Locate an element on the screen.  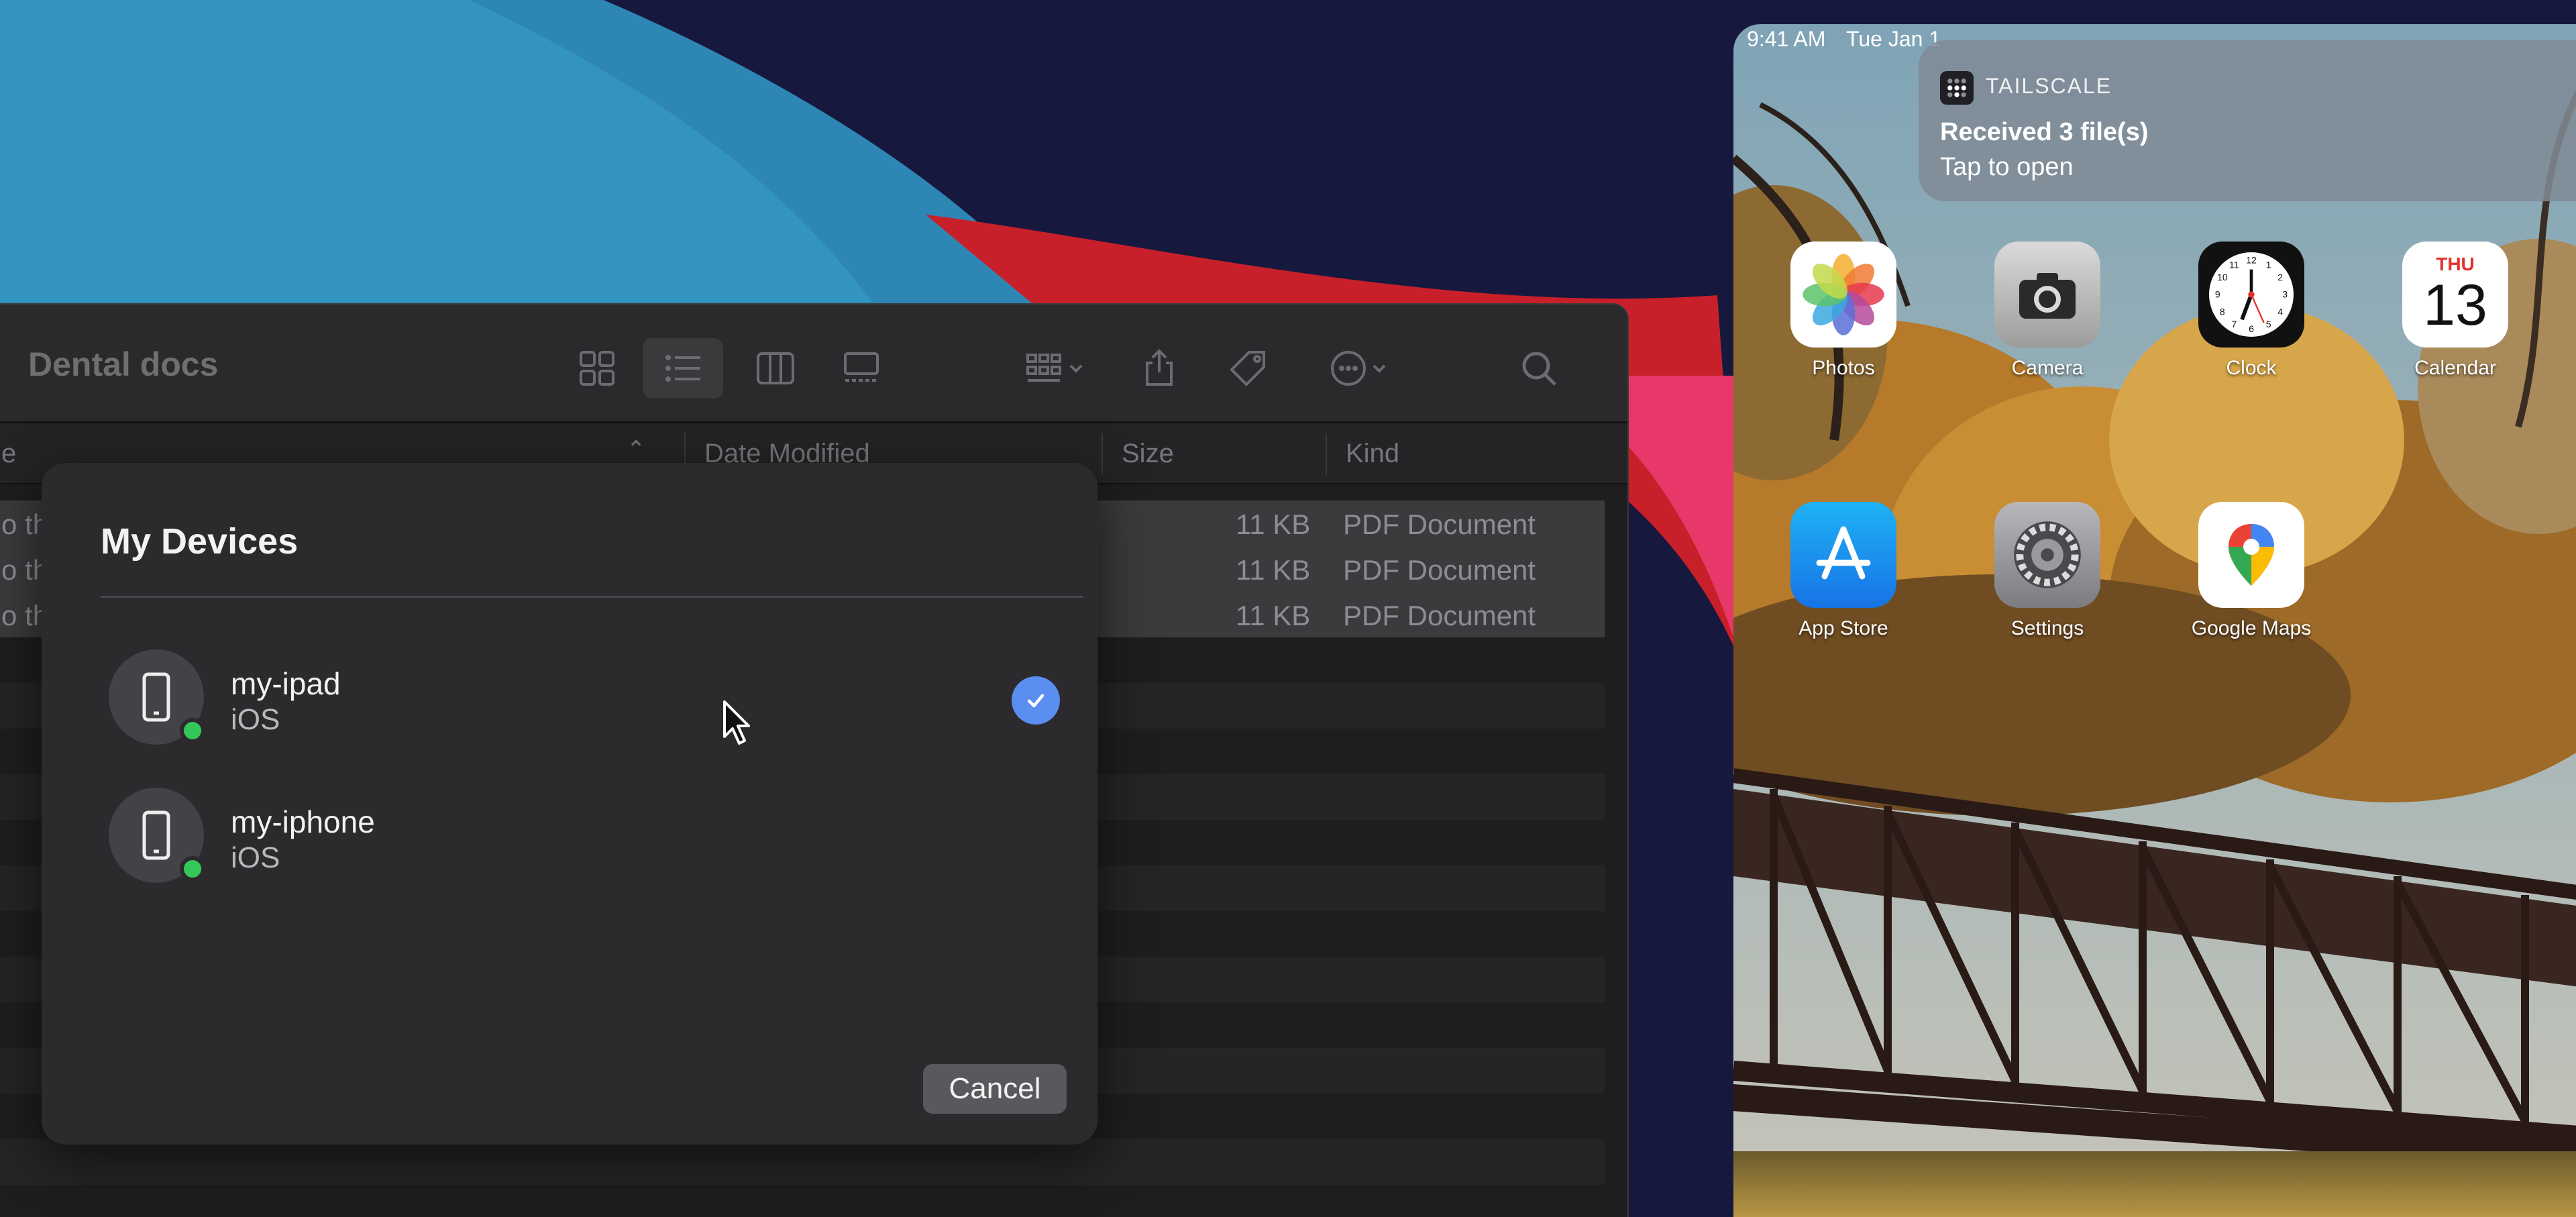
cancel-button: Cancel is located at coordinates (995, 1089).